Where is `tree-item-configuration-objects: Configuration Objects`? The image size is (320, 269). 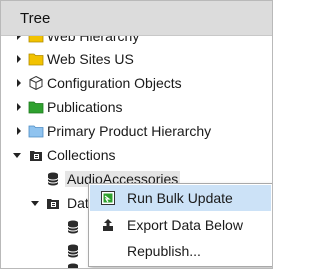
tree-item-configuration-objects: Configuration Objects is located at coordinates (136, 83).